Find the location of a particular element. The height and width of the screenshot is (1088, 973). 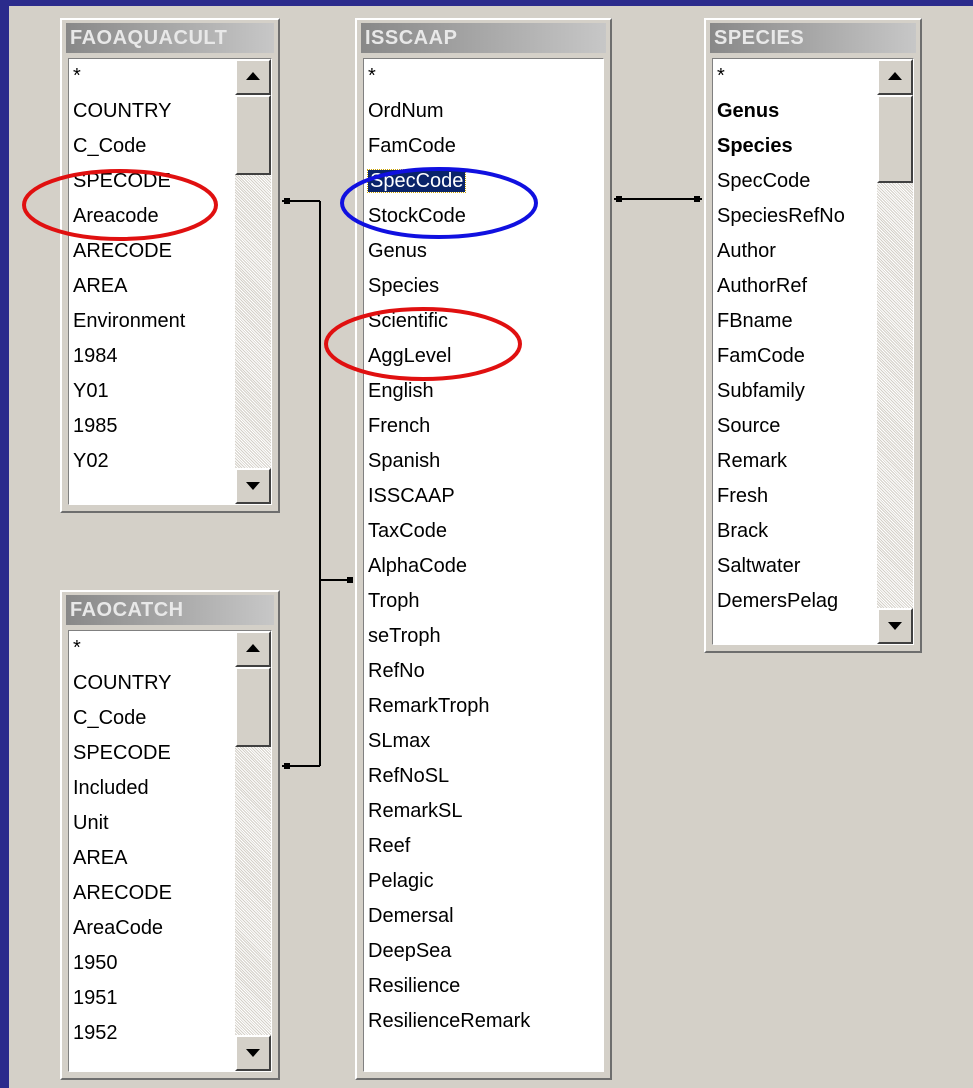

blue-highlight-ellipse is located at coordinates (439, 203).